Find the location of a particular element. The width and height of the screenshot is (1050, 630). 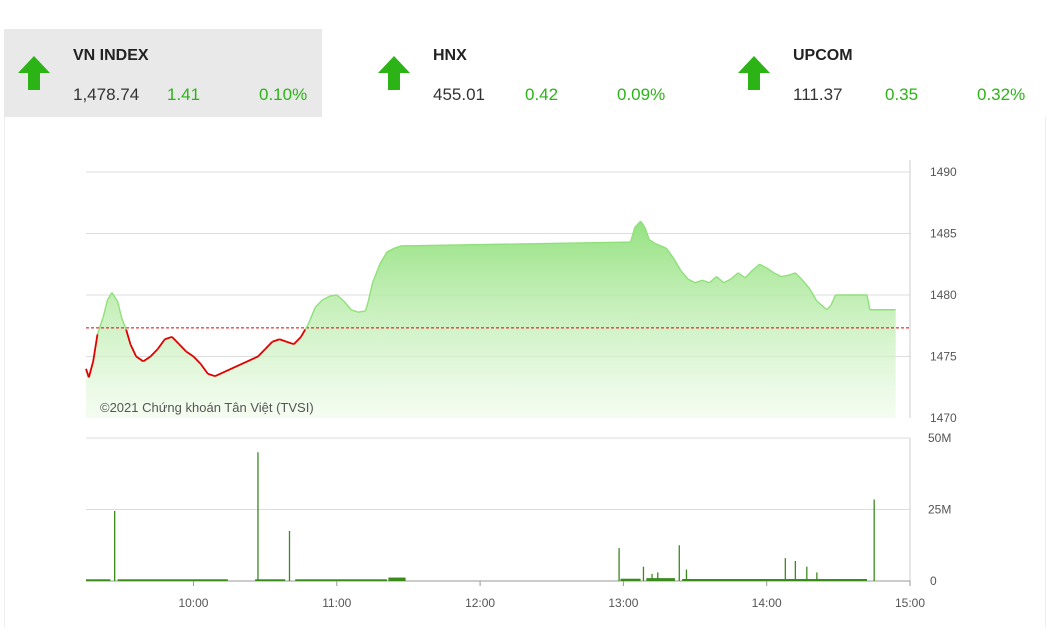

volume-tick-label: 0 is located at coordinates (933, 581).